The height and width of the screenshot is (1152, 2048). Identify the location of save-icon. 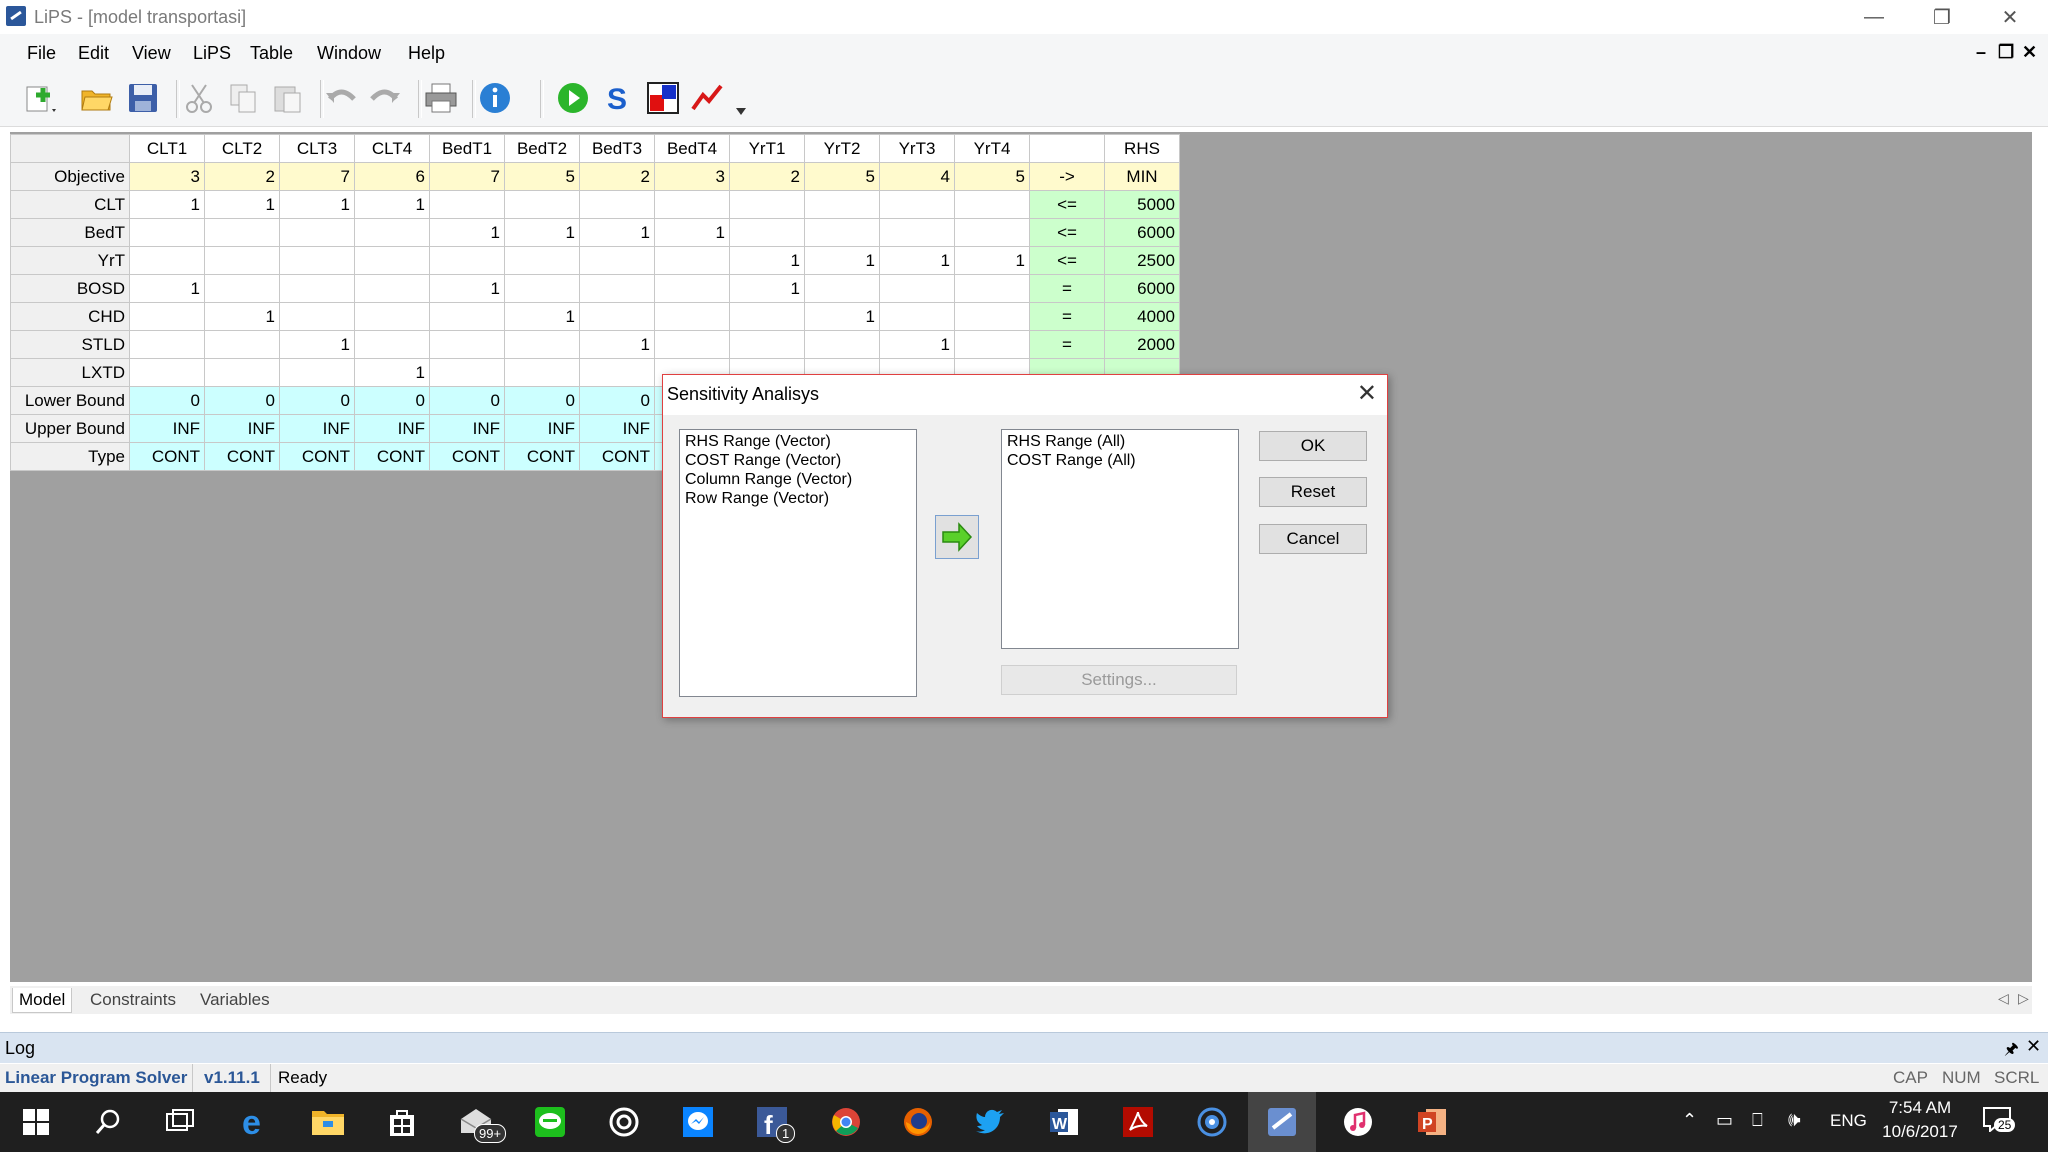
(143, 98).